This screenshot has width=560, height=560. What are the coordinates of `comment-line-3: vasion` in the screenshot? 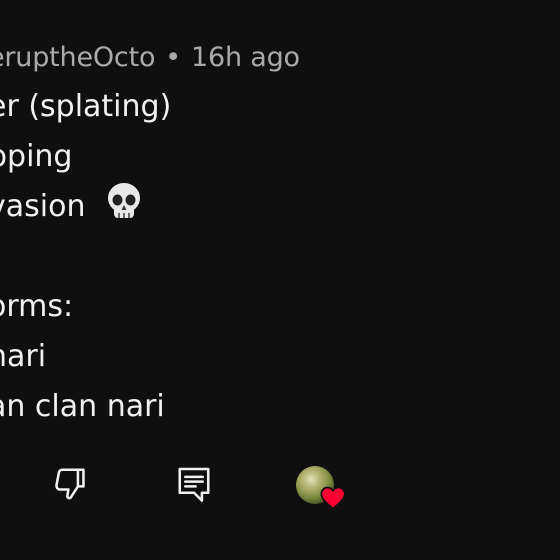 It's located at (85, 207).